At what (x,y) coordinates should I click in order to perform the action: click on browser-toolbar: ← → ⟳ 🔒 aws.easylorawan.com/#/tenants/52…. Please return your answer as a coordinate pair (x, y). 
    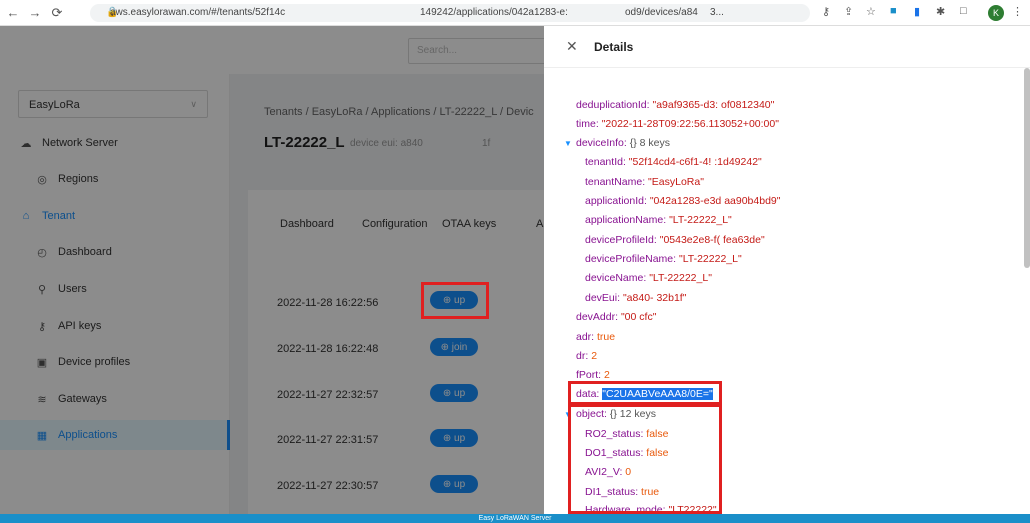
    Looking at the image, I should click on (515, 13).